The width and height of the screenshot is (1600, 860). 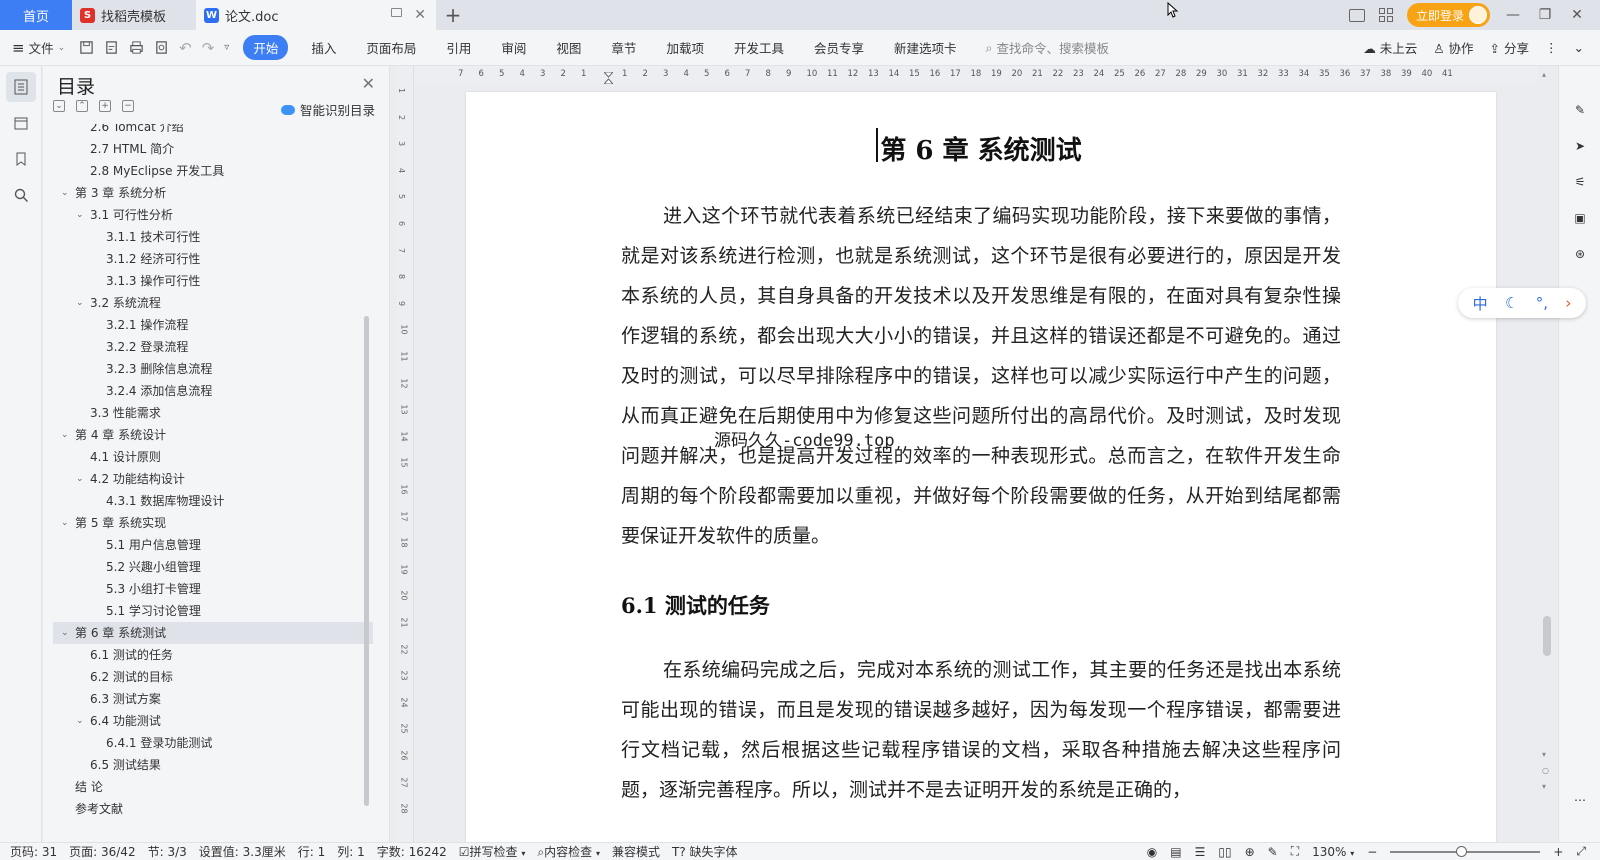 What do you see at coordinates (391, 47) in the screenshot?
I see `tab-page-layout: 页面布局` at bounding box center [391, 47].